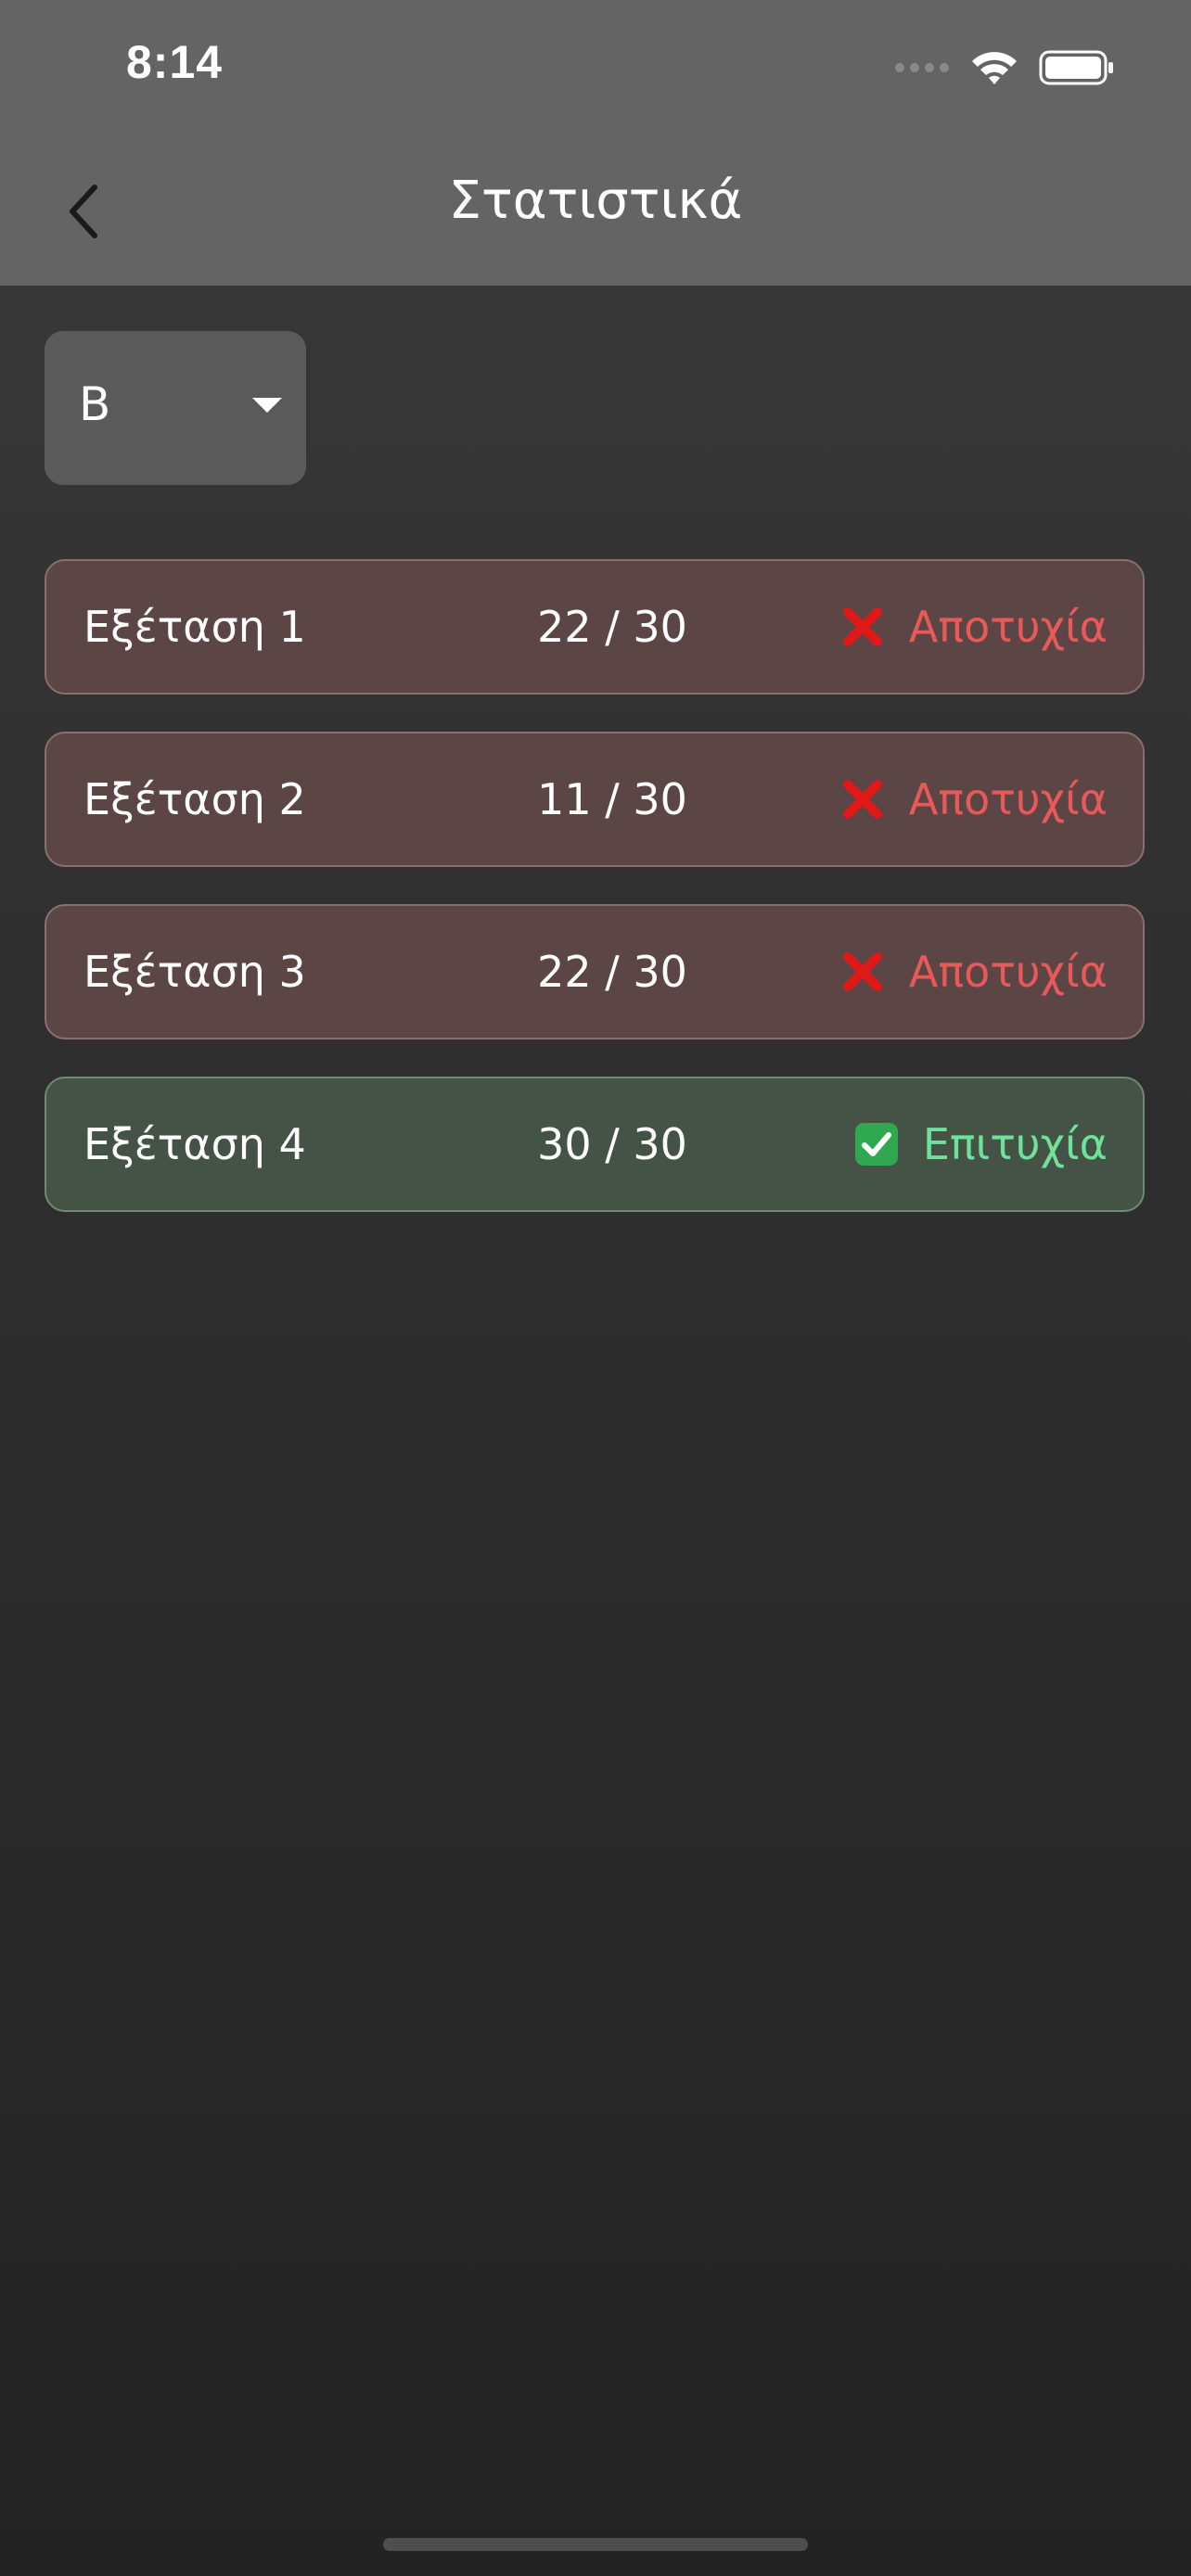 This screenshot has height=2576, width=1191. I want to click on exam-row: Εξέταση 1 22 / 30 Αποτυχία, so click(595, 627).